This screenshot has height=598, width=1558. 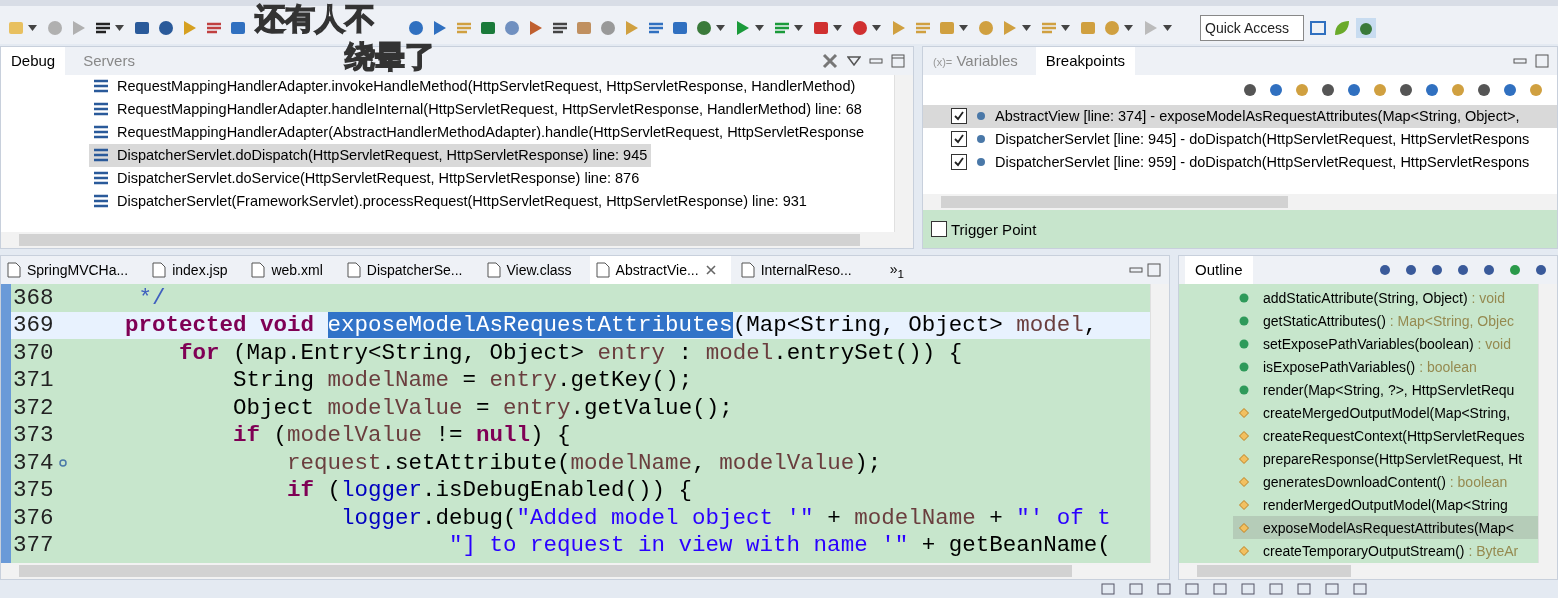 What do you see at coordinates (710, 270) in the screenshot?
I see `close-icon` at bounding box center [710, 270].